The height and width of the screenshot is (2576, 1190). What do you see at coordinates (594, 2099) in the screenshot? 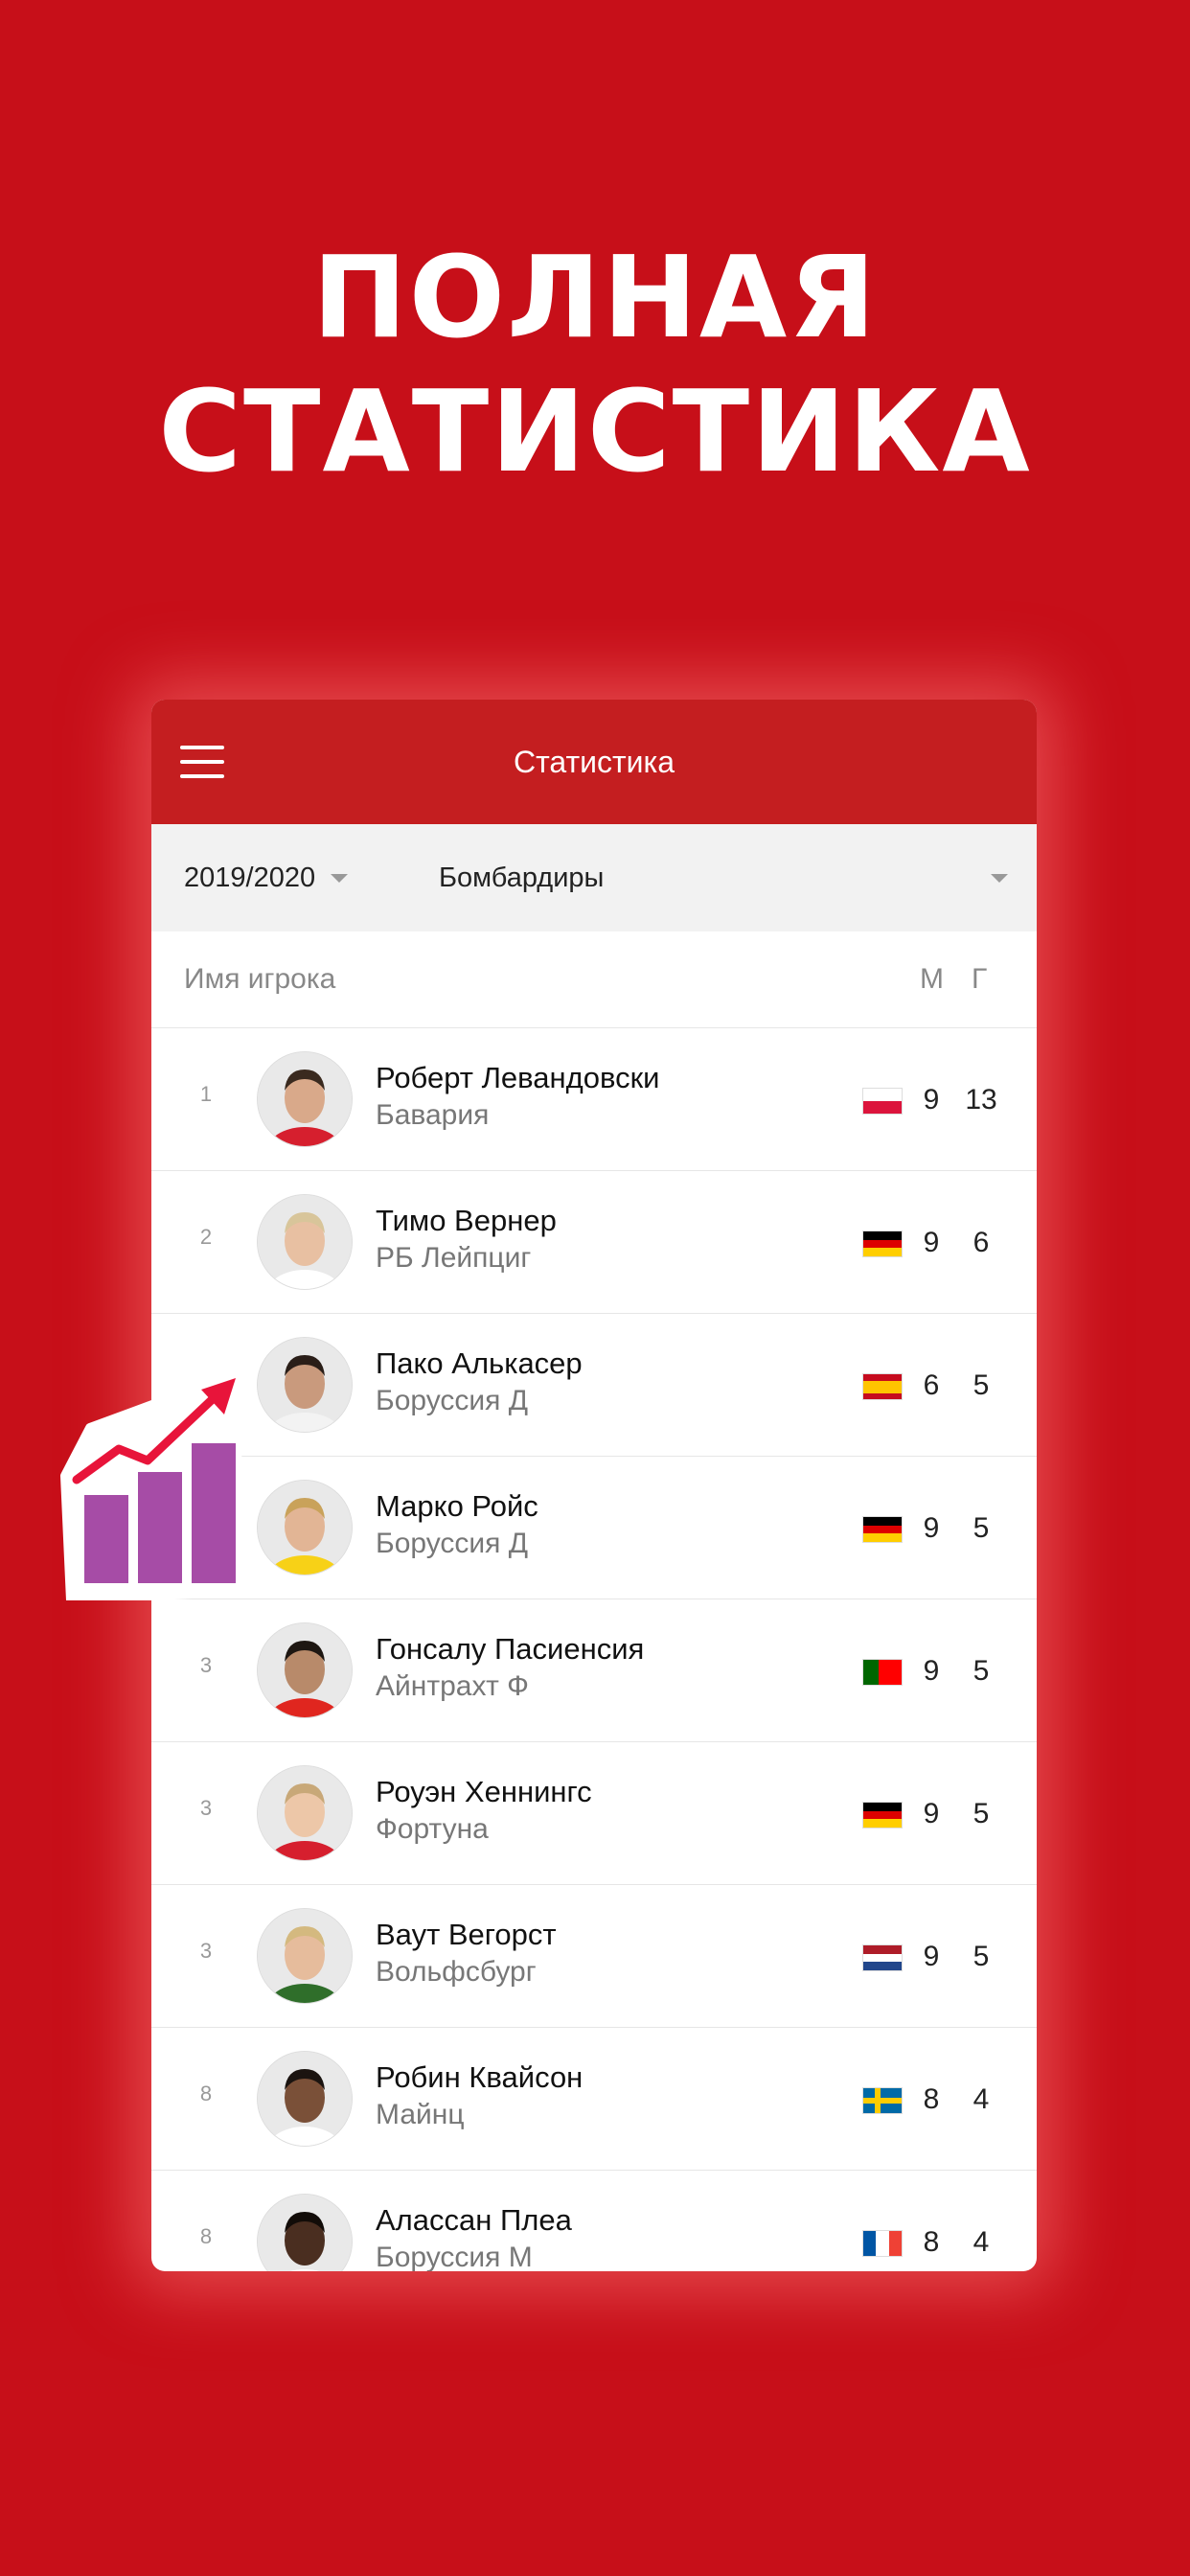
I see `player-row: 8 Робин Квайсон Майнц 8 4` at bounding box center [594, 2099].